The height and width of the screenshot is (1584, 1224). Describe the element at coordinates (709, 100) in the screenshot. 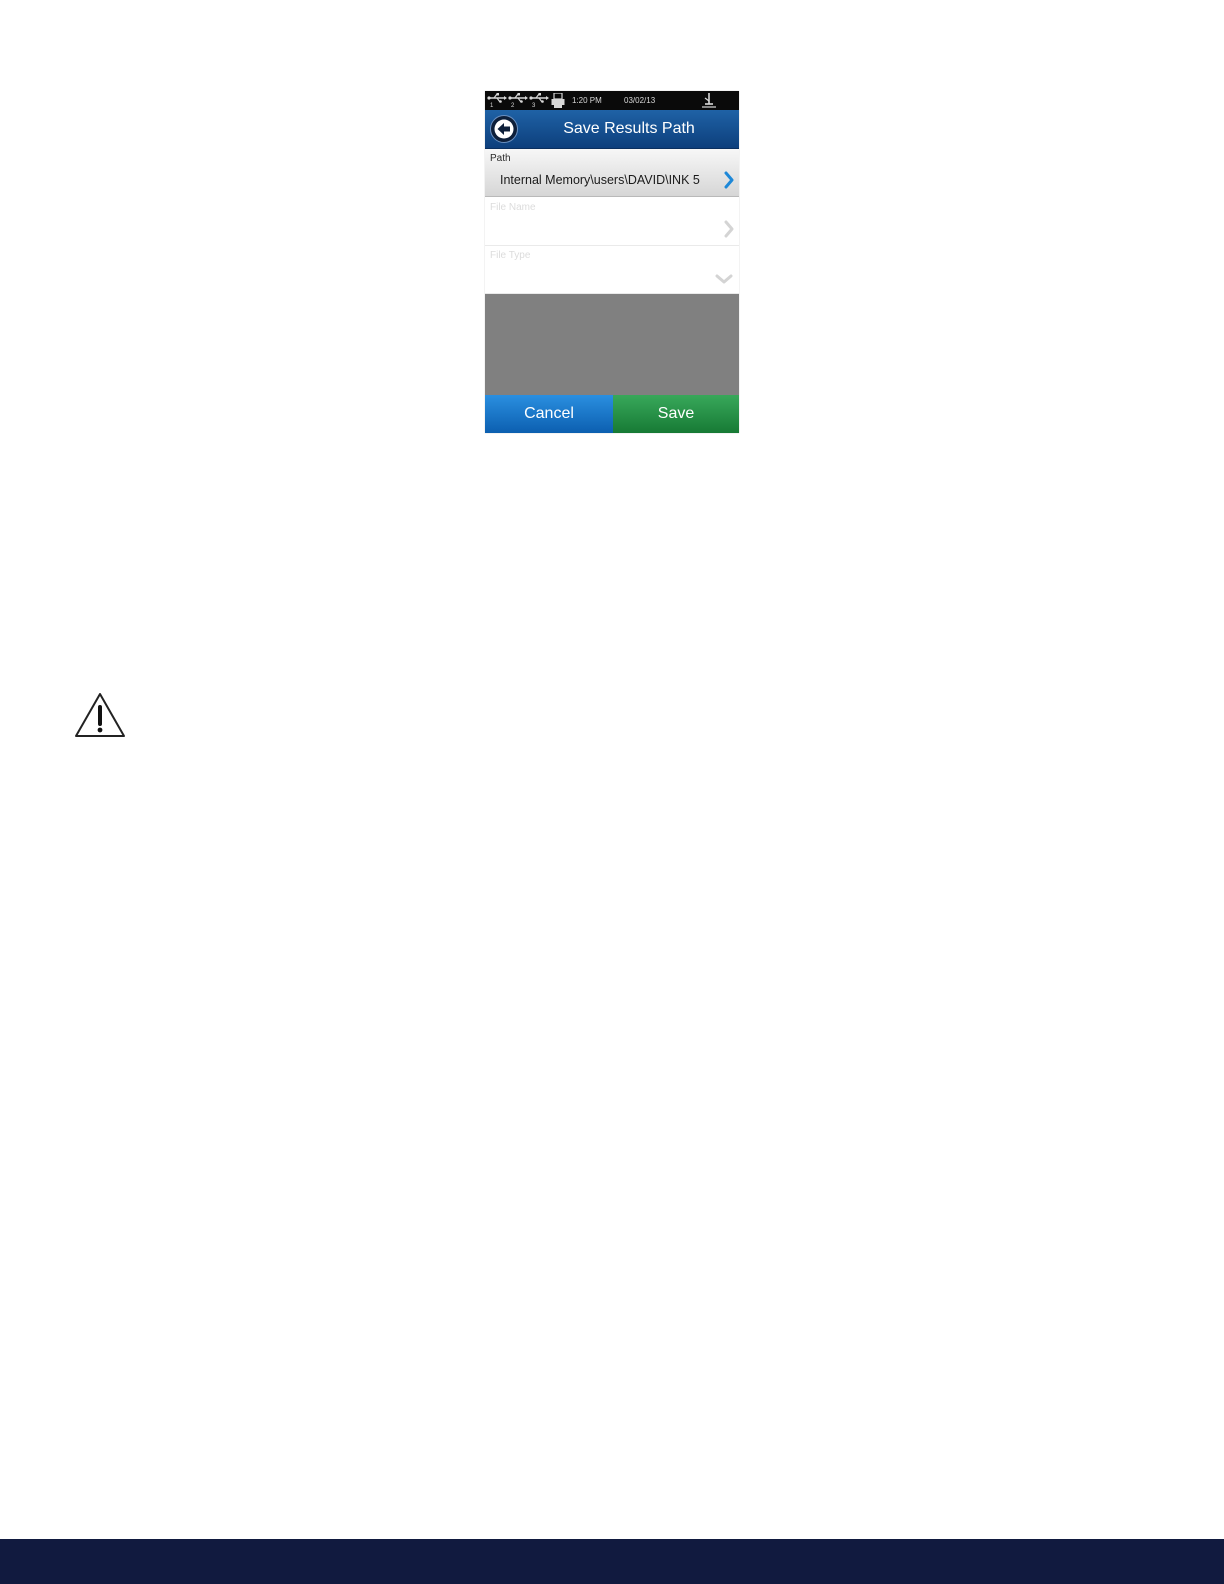

I see `network-icon` at that location.